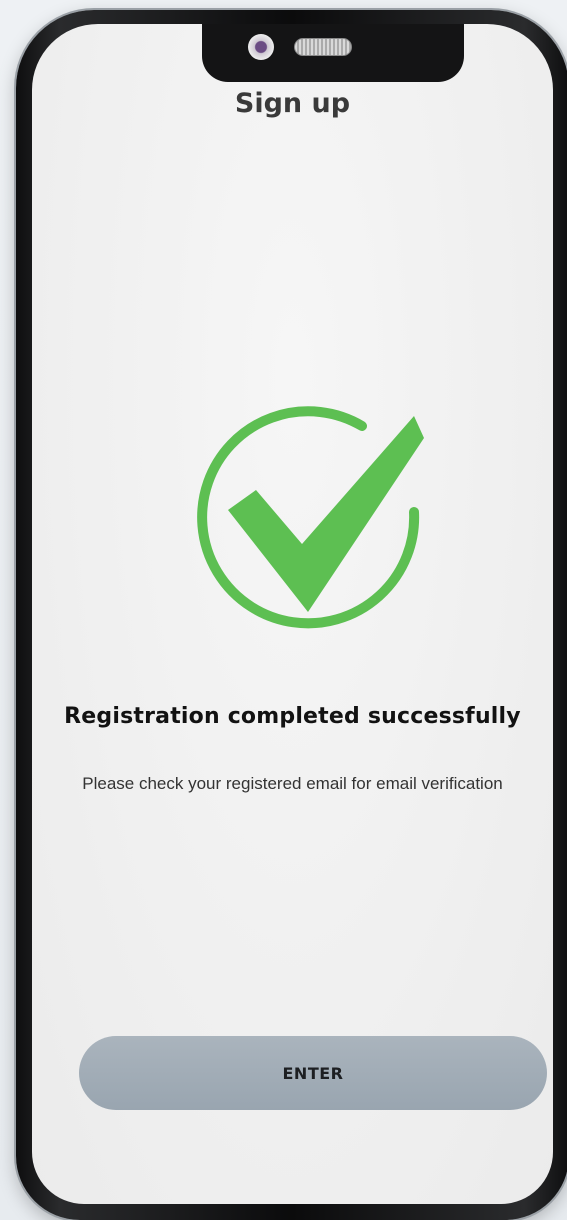 Image resolution: width=567 pixels, height=1220 pixels. What do you see at coordinates (323, 47) in the screenshot?
I see `speaker-icon` at bounding box center [323, 47].